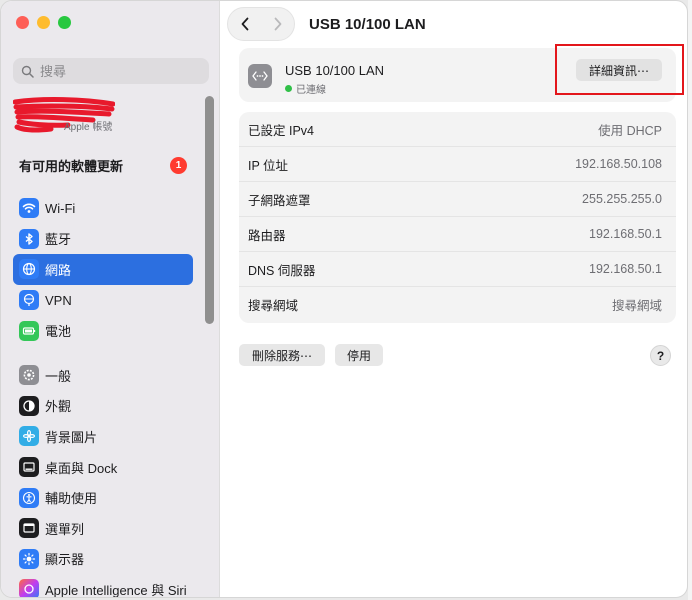  I want to click on info-row-router: 路由器 192.168.50.1, so click(457, 234).